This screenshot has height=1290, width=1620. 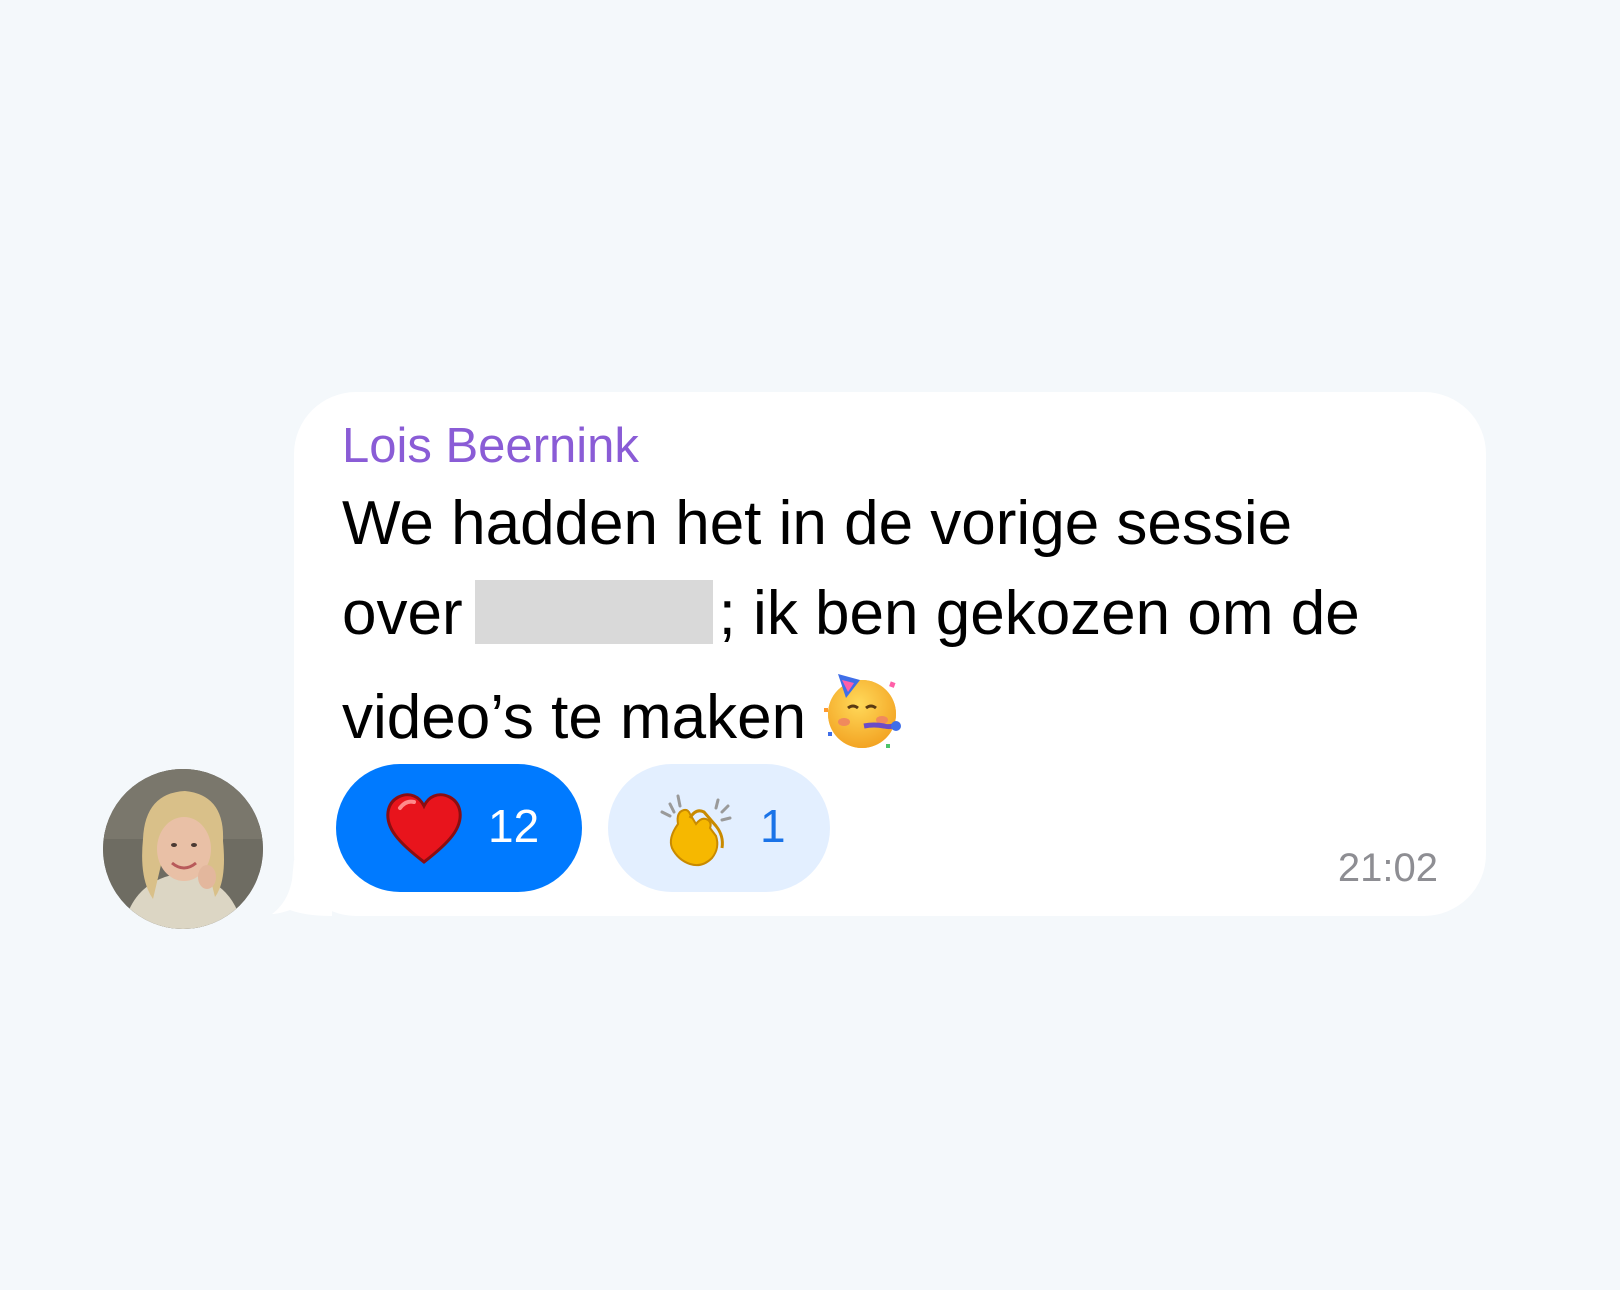 What do you see at coordinates (183, 849) in the screenshot?
I see `avatar` at bounding box center [183, 849].